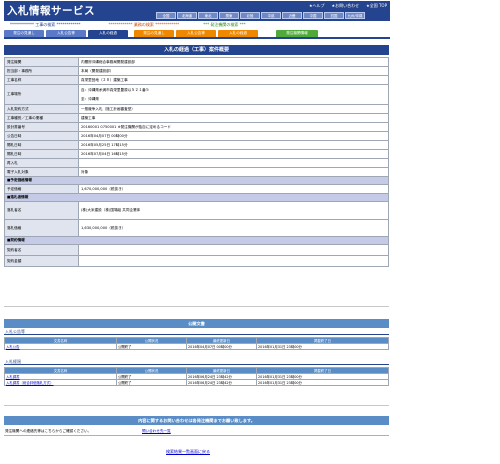 The image size is (500, 464). What do you see at coordinates (115, 89) in the screenshot?
I see `location-from: 自：沖縄県糸満市真栄里豊原以５２１番５` at bounding box center [115, 89].